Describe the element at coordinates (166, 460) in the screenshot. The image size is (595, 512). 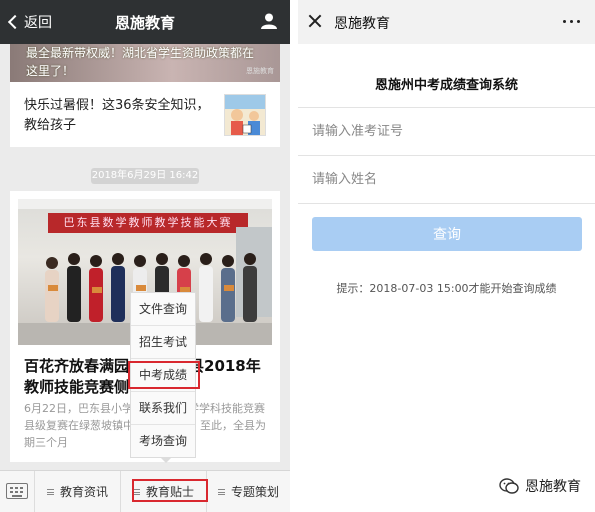
I see `popup-pointer` at that location.